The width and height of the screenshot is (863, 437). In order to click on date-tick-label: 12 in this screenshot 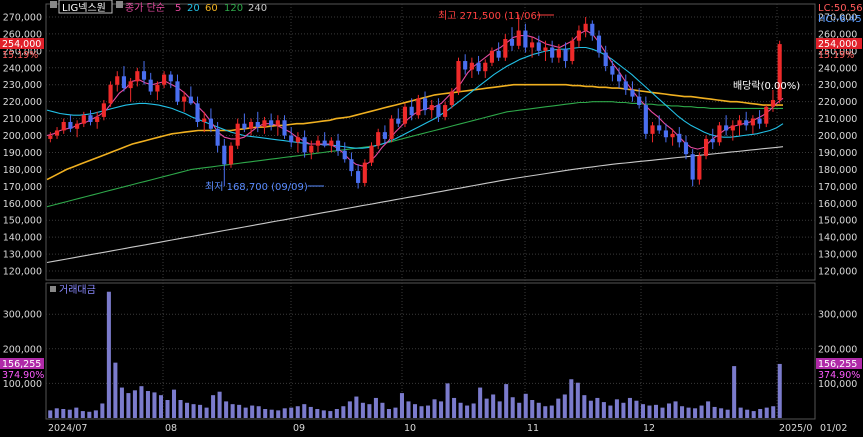, I will do `click(649, 428)`.